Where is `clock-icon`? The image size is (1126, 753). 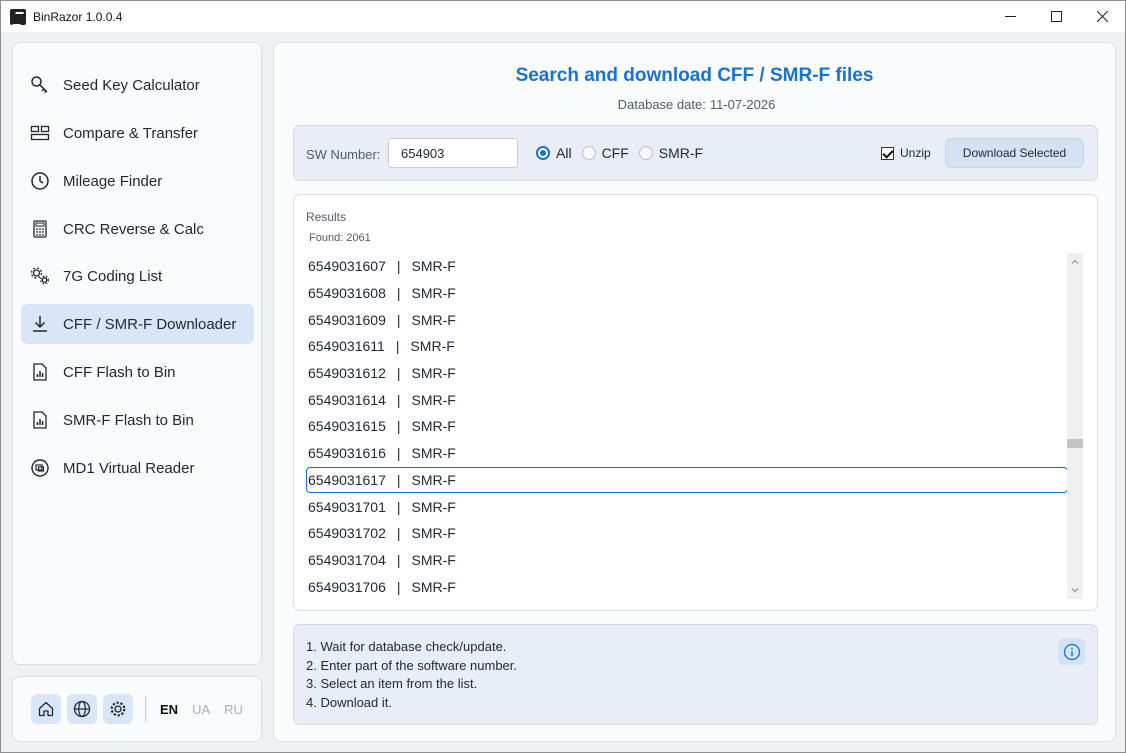
clock-icon is located at coordinates (40, 181).